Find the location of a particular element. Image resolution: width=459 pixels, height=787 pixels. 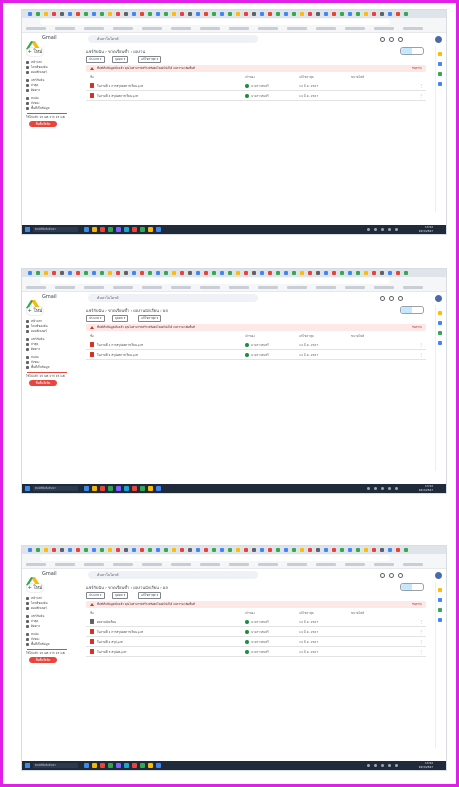

taskbar-search-input: พิมพ์ที่นี่เพื่อค้นหา is located at coordinates (55, 488).